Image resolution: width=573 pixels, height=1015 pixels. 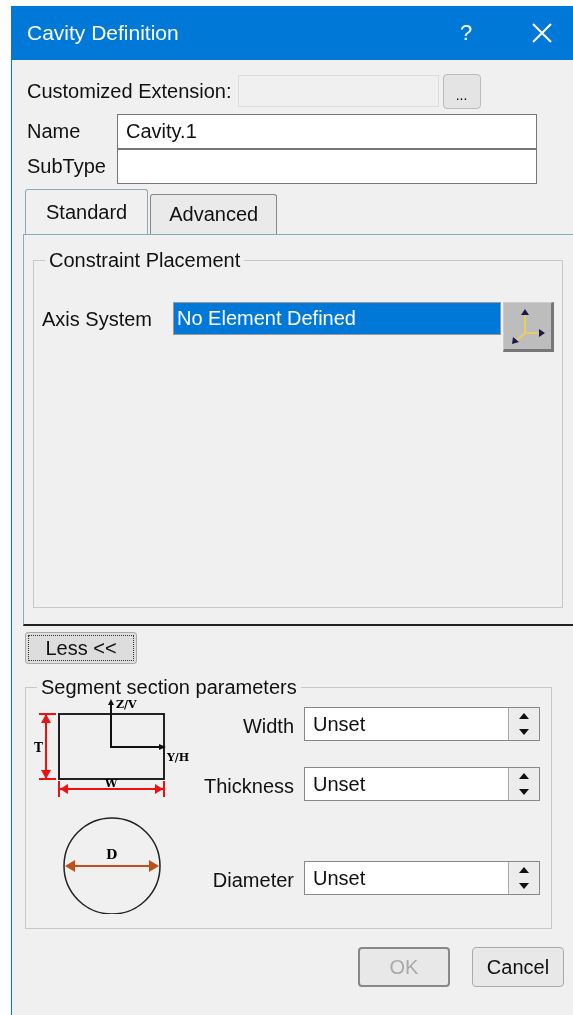 I want to click on group-title: Segment section parameters, so click(x=169, y=687).